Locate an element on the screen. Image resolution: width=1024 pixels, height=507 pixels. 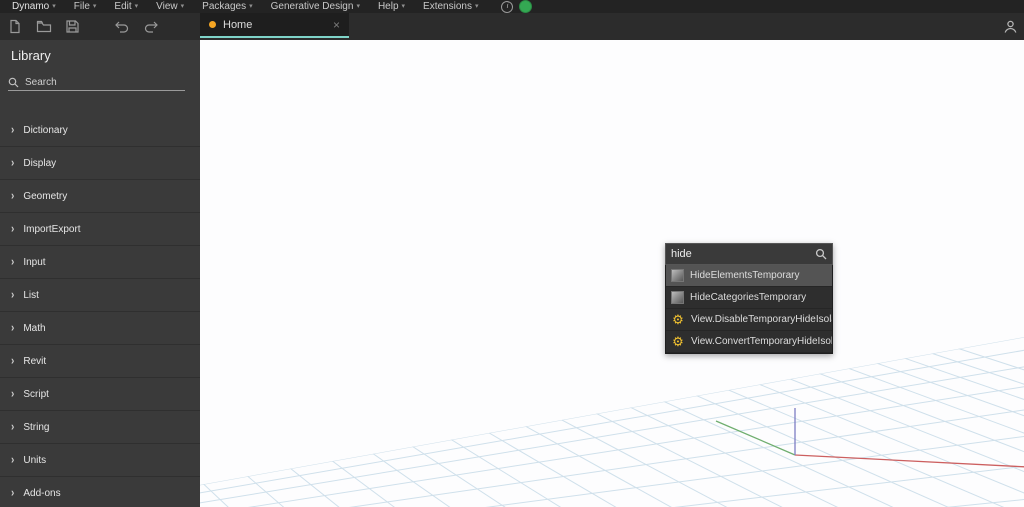
menu-label: View is located at coordinates (167, 6).